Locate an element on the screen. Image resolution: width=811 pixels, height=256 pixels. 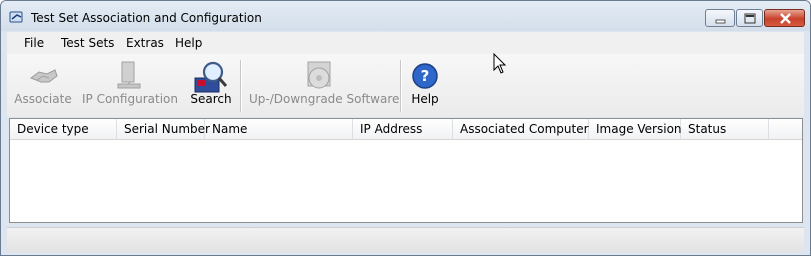
help-button: ? Help is located at coordinates (425, 84).